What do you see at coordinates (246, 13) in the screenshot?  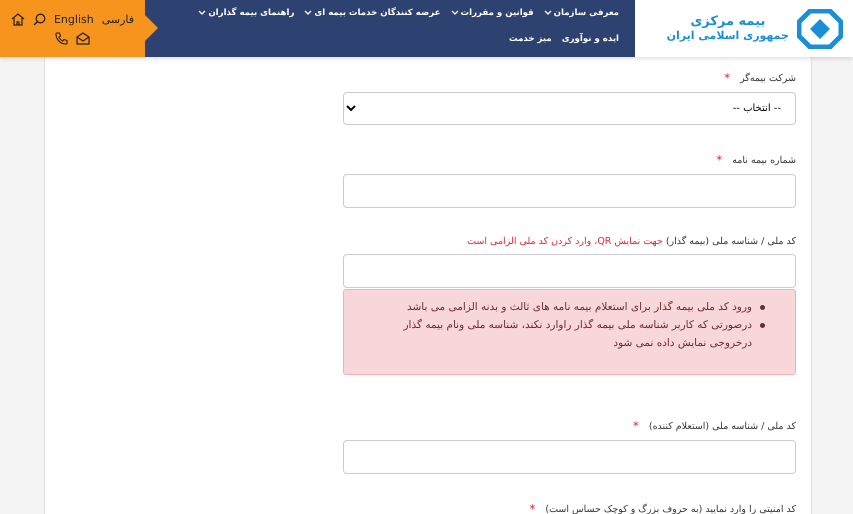 I see `nav-link: راهنمای بیمه گذاران` at bounding box center [246, 13].